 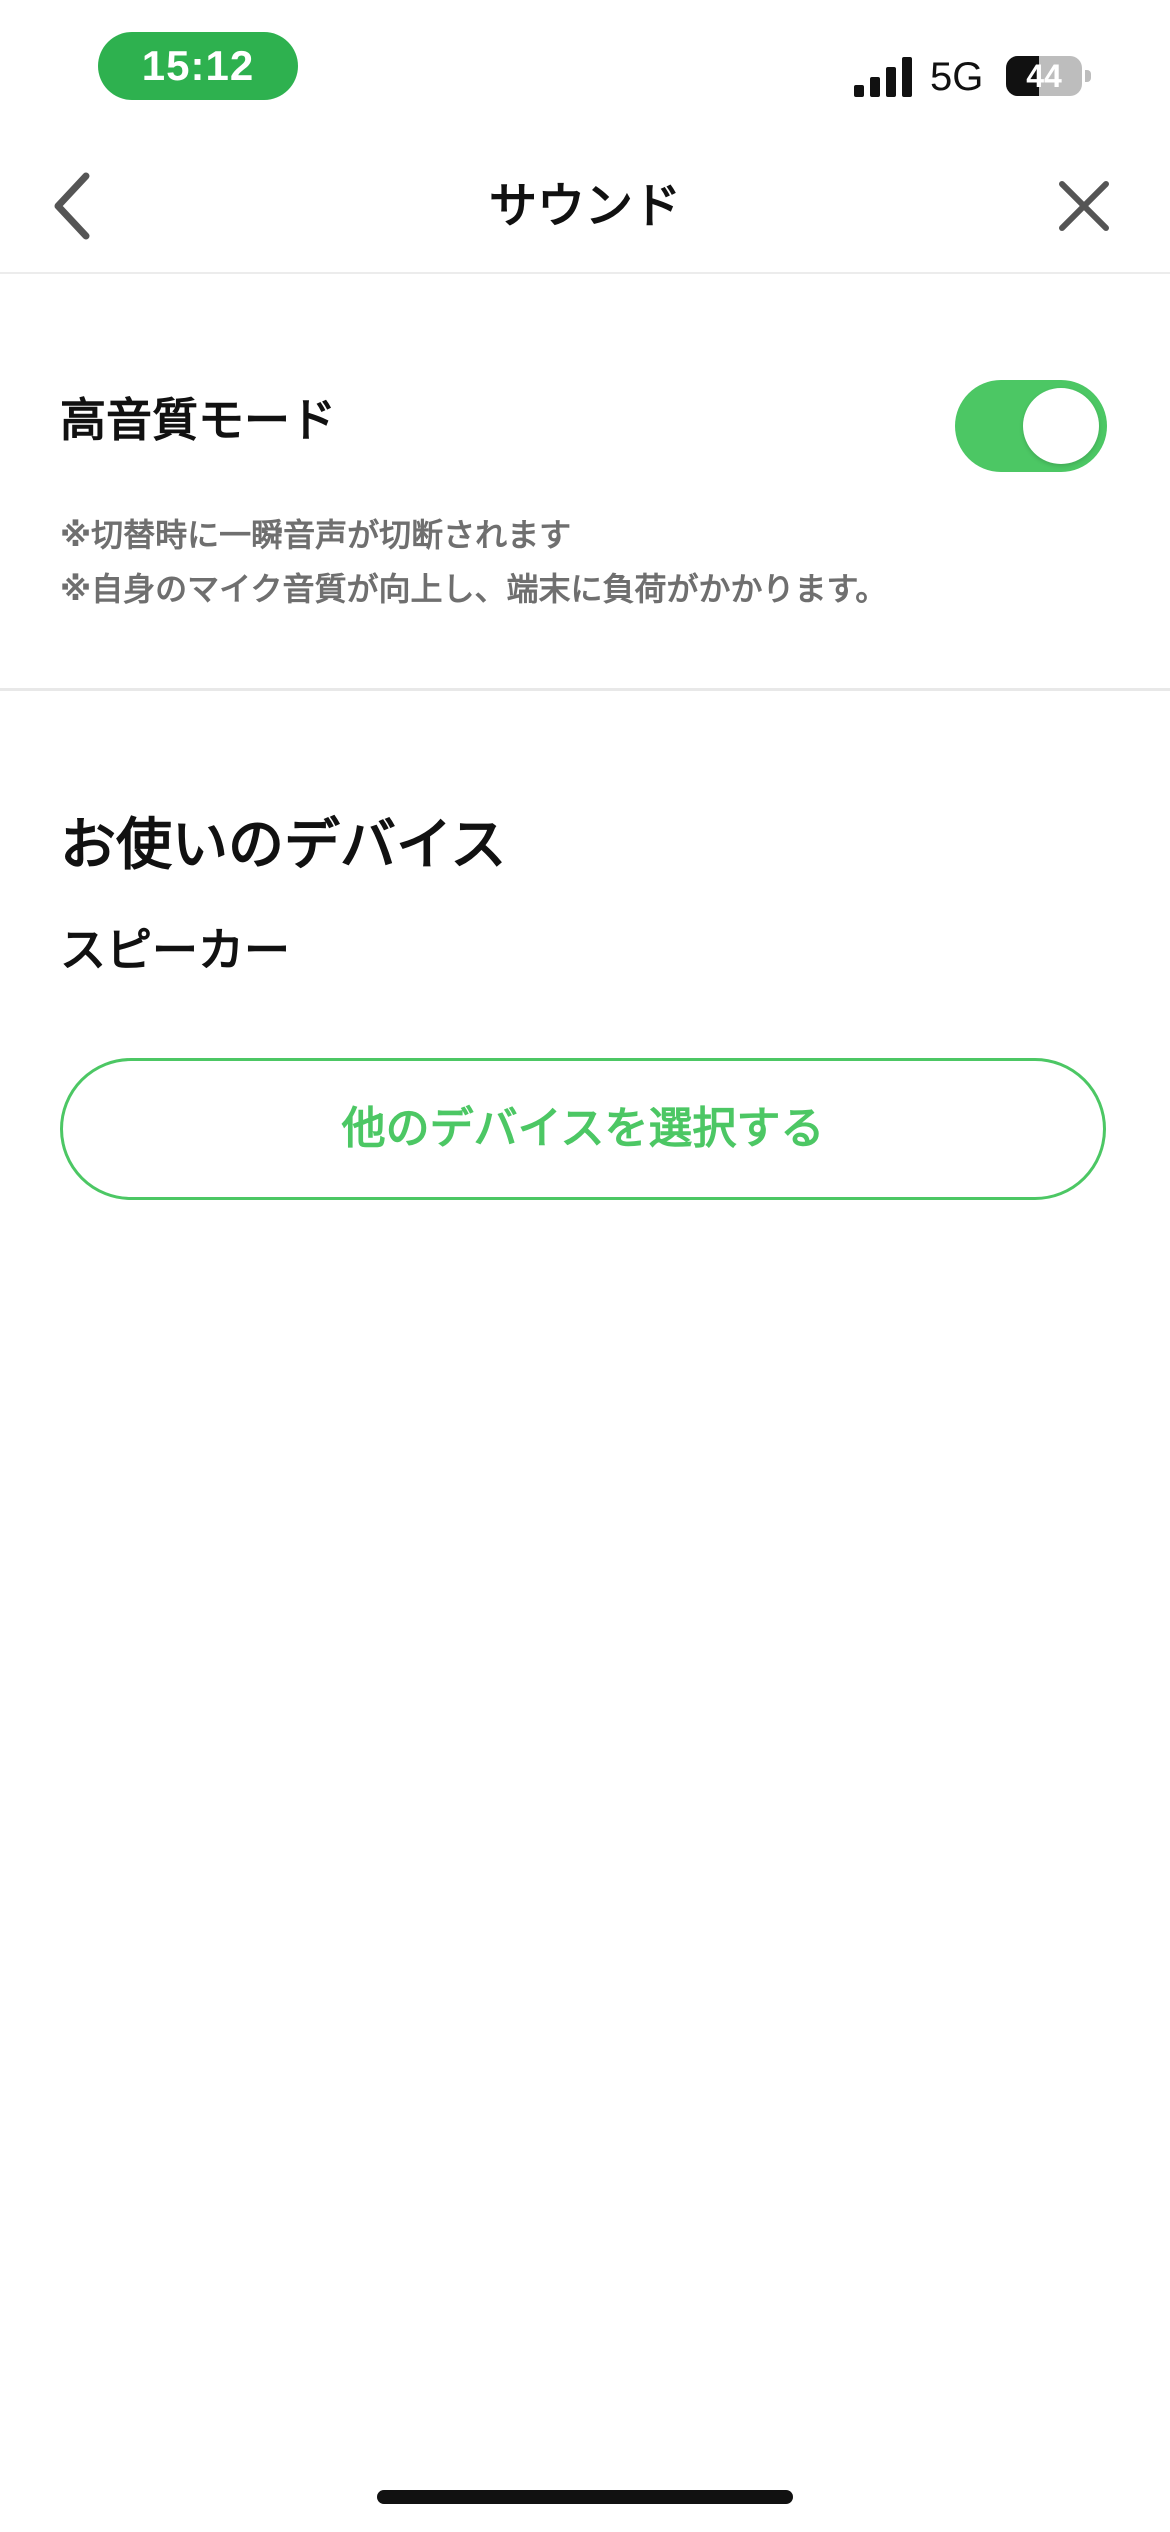 I want to click on high-quality-note: ※切替時に一瞬音声が切断されます, so click(x=316, y=535).